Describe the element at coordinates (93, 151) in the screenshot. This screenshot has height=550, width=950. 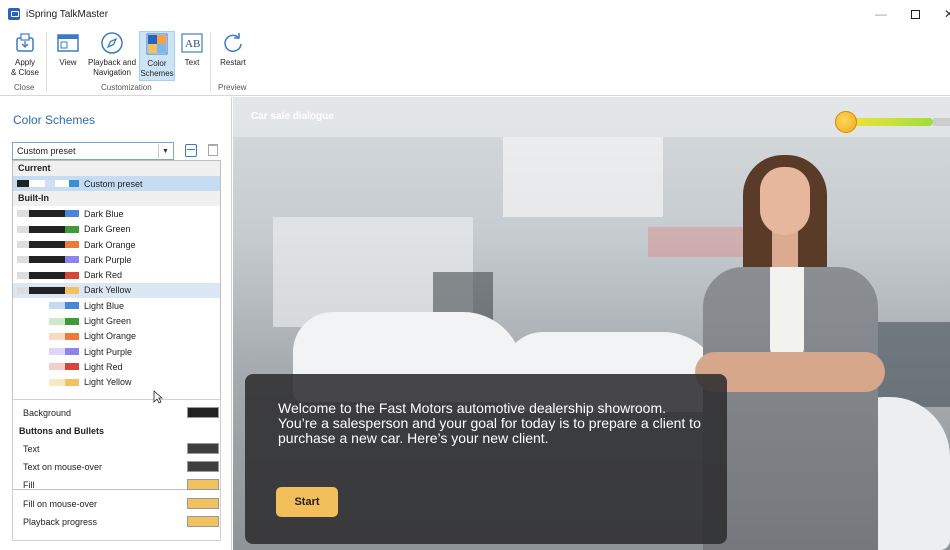
I see `preset-combobox: Custom preset ▼` at that location.